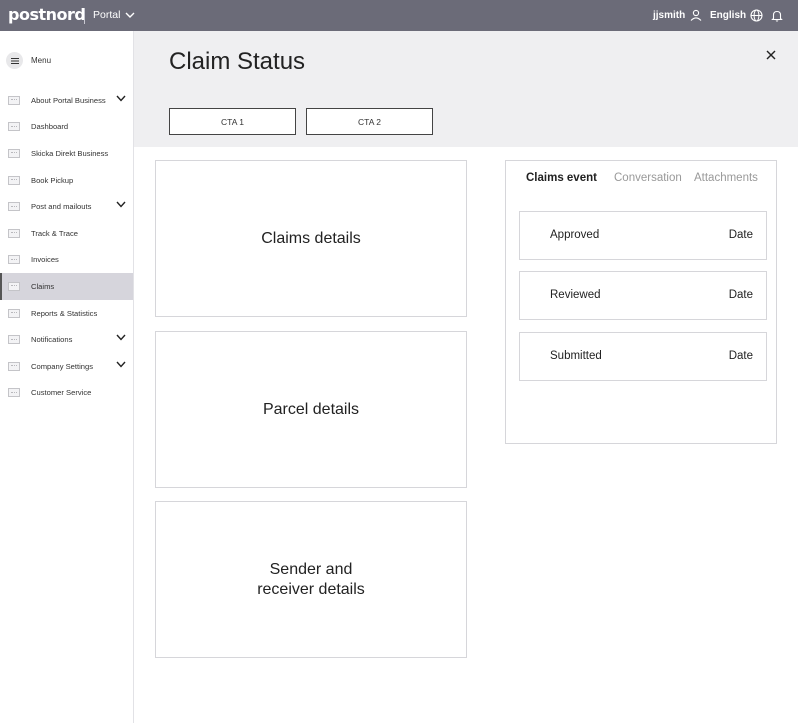 This screenshot has width=798, height=723. I want to click on tab-attachments: Attachments, so click(726, 178).